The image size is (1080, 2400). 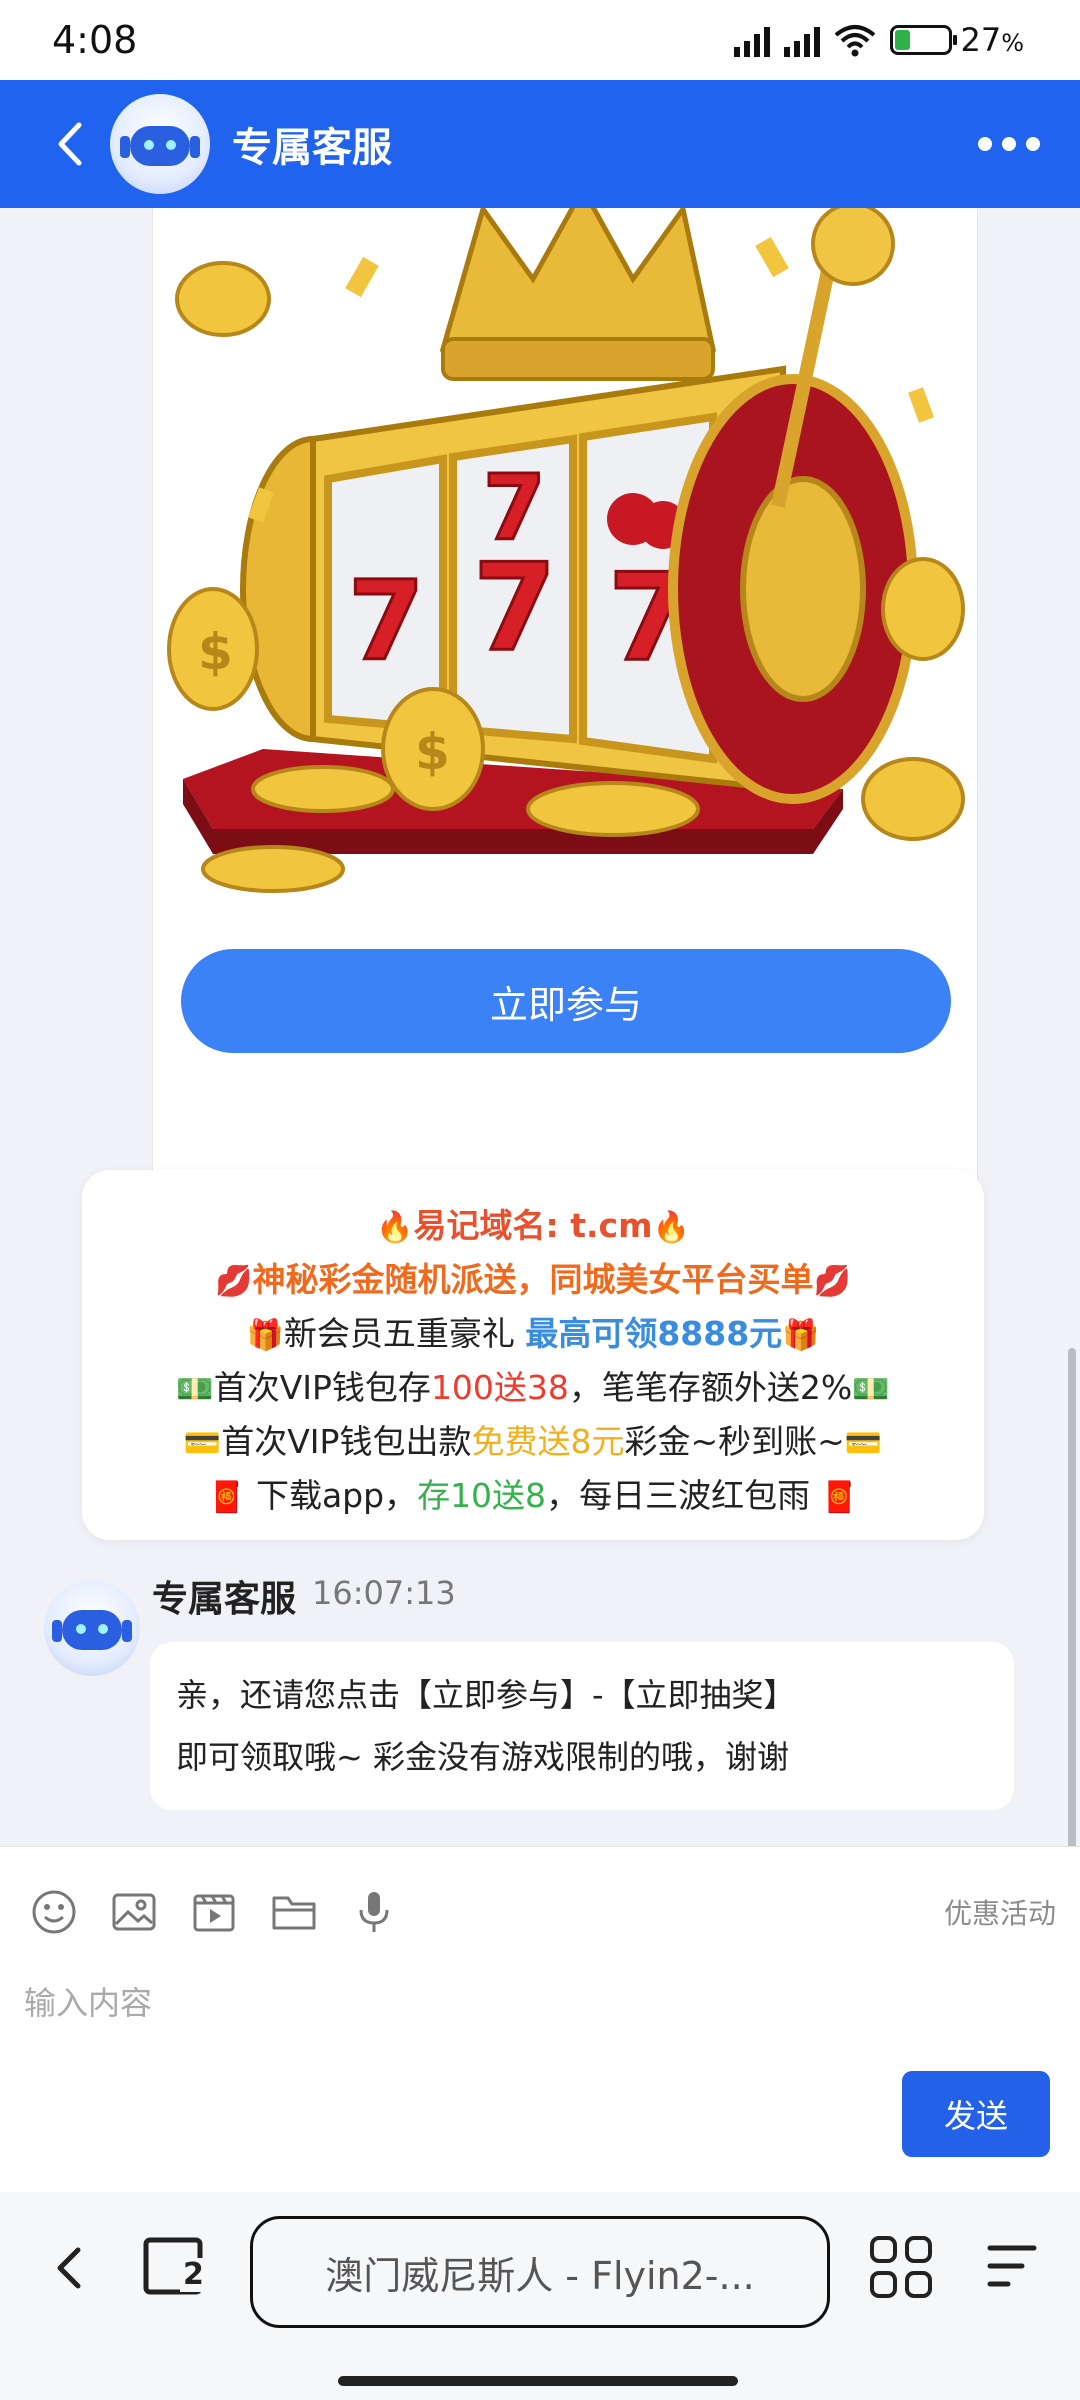 I want to click on chat-header: 专属客服, so click(x=540, y=144).